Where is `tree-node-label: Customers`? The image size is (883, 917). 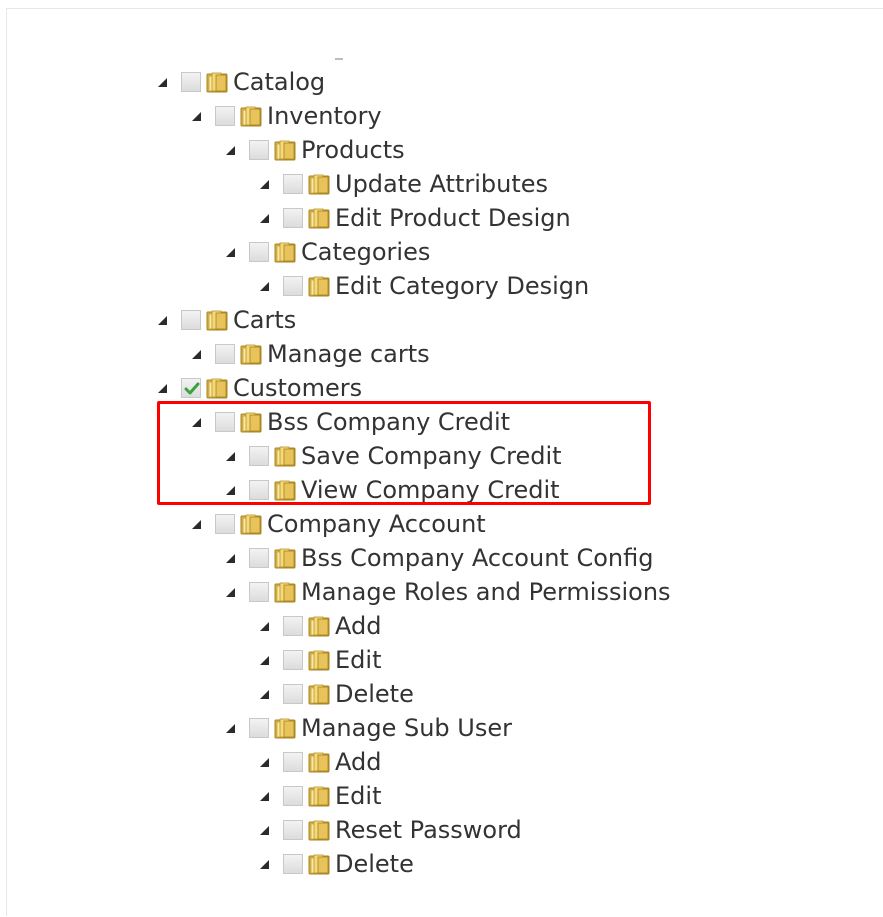 tree-node-label: Customers is located at coordinates (298, 388).